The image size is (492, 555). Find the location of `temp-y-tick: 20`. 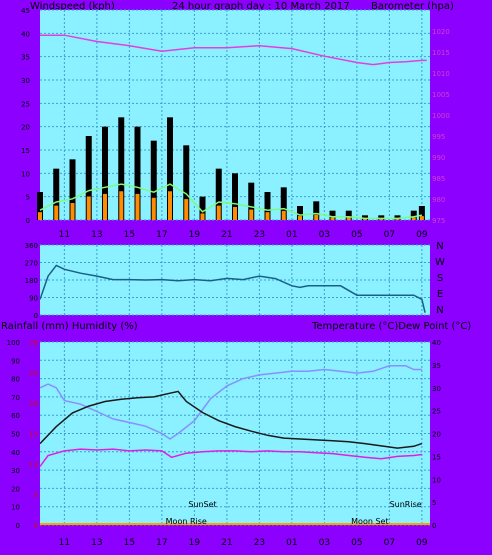

temp-y-tick: 20 is located at coordinates (436, 435).